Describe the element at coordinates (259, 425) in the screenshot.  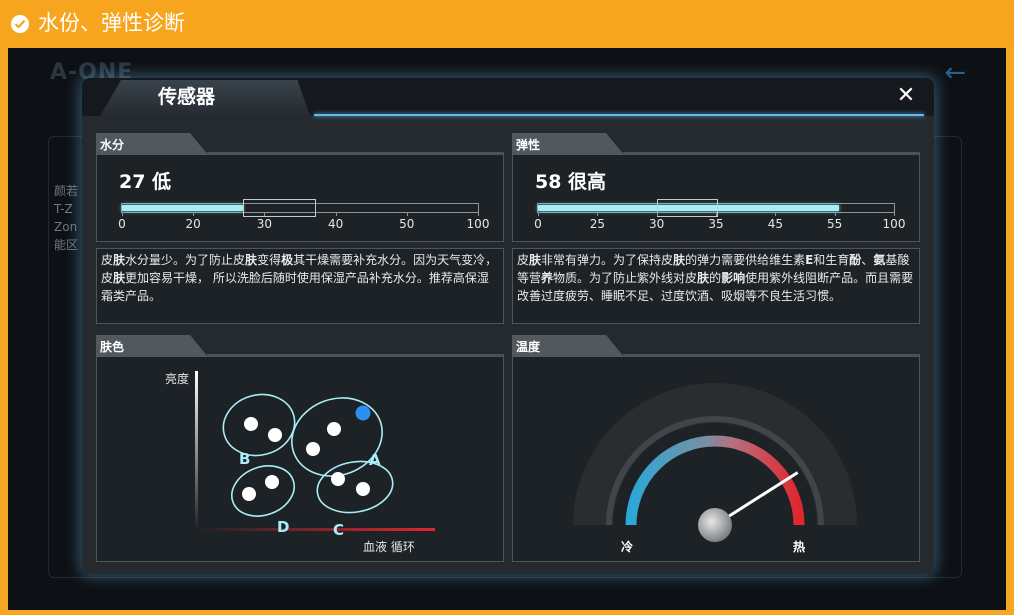
I see `cluster-ring-b` at that location.